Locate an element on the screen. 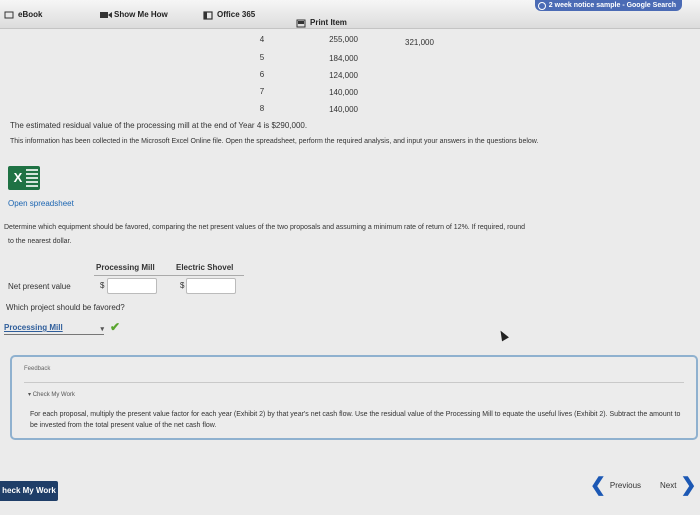 This screenshot has width=700, height=515. feedback-title: Feedback is located at coordinates (37, 369).